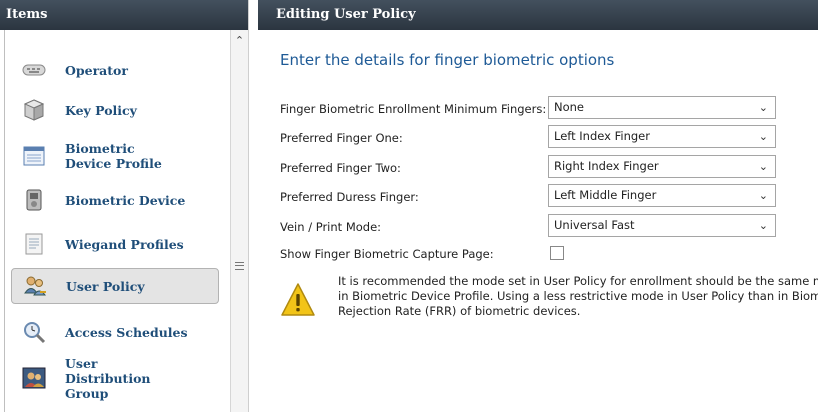  I want to click on sidebar-item-access-schedules: Access Schedules, so click(115, 332).